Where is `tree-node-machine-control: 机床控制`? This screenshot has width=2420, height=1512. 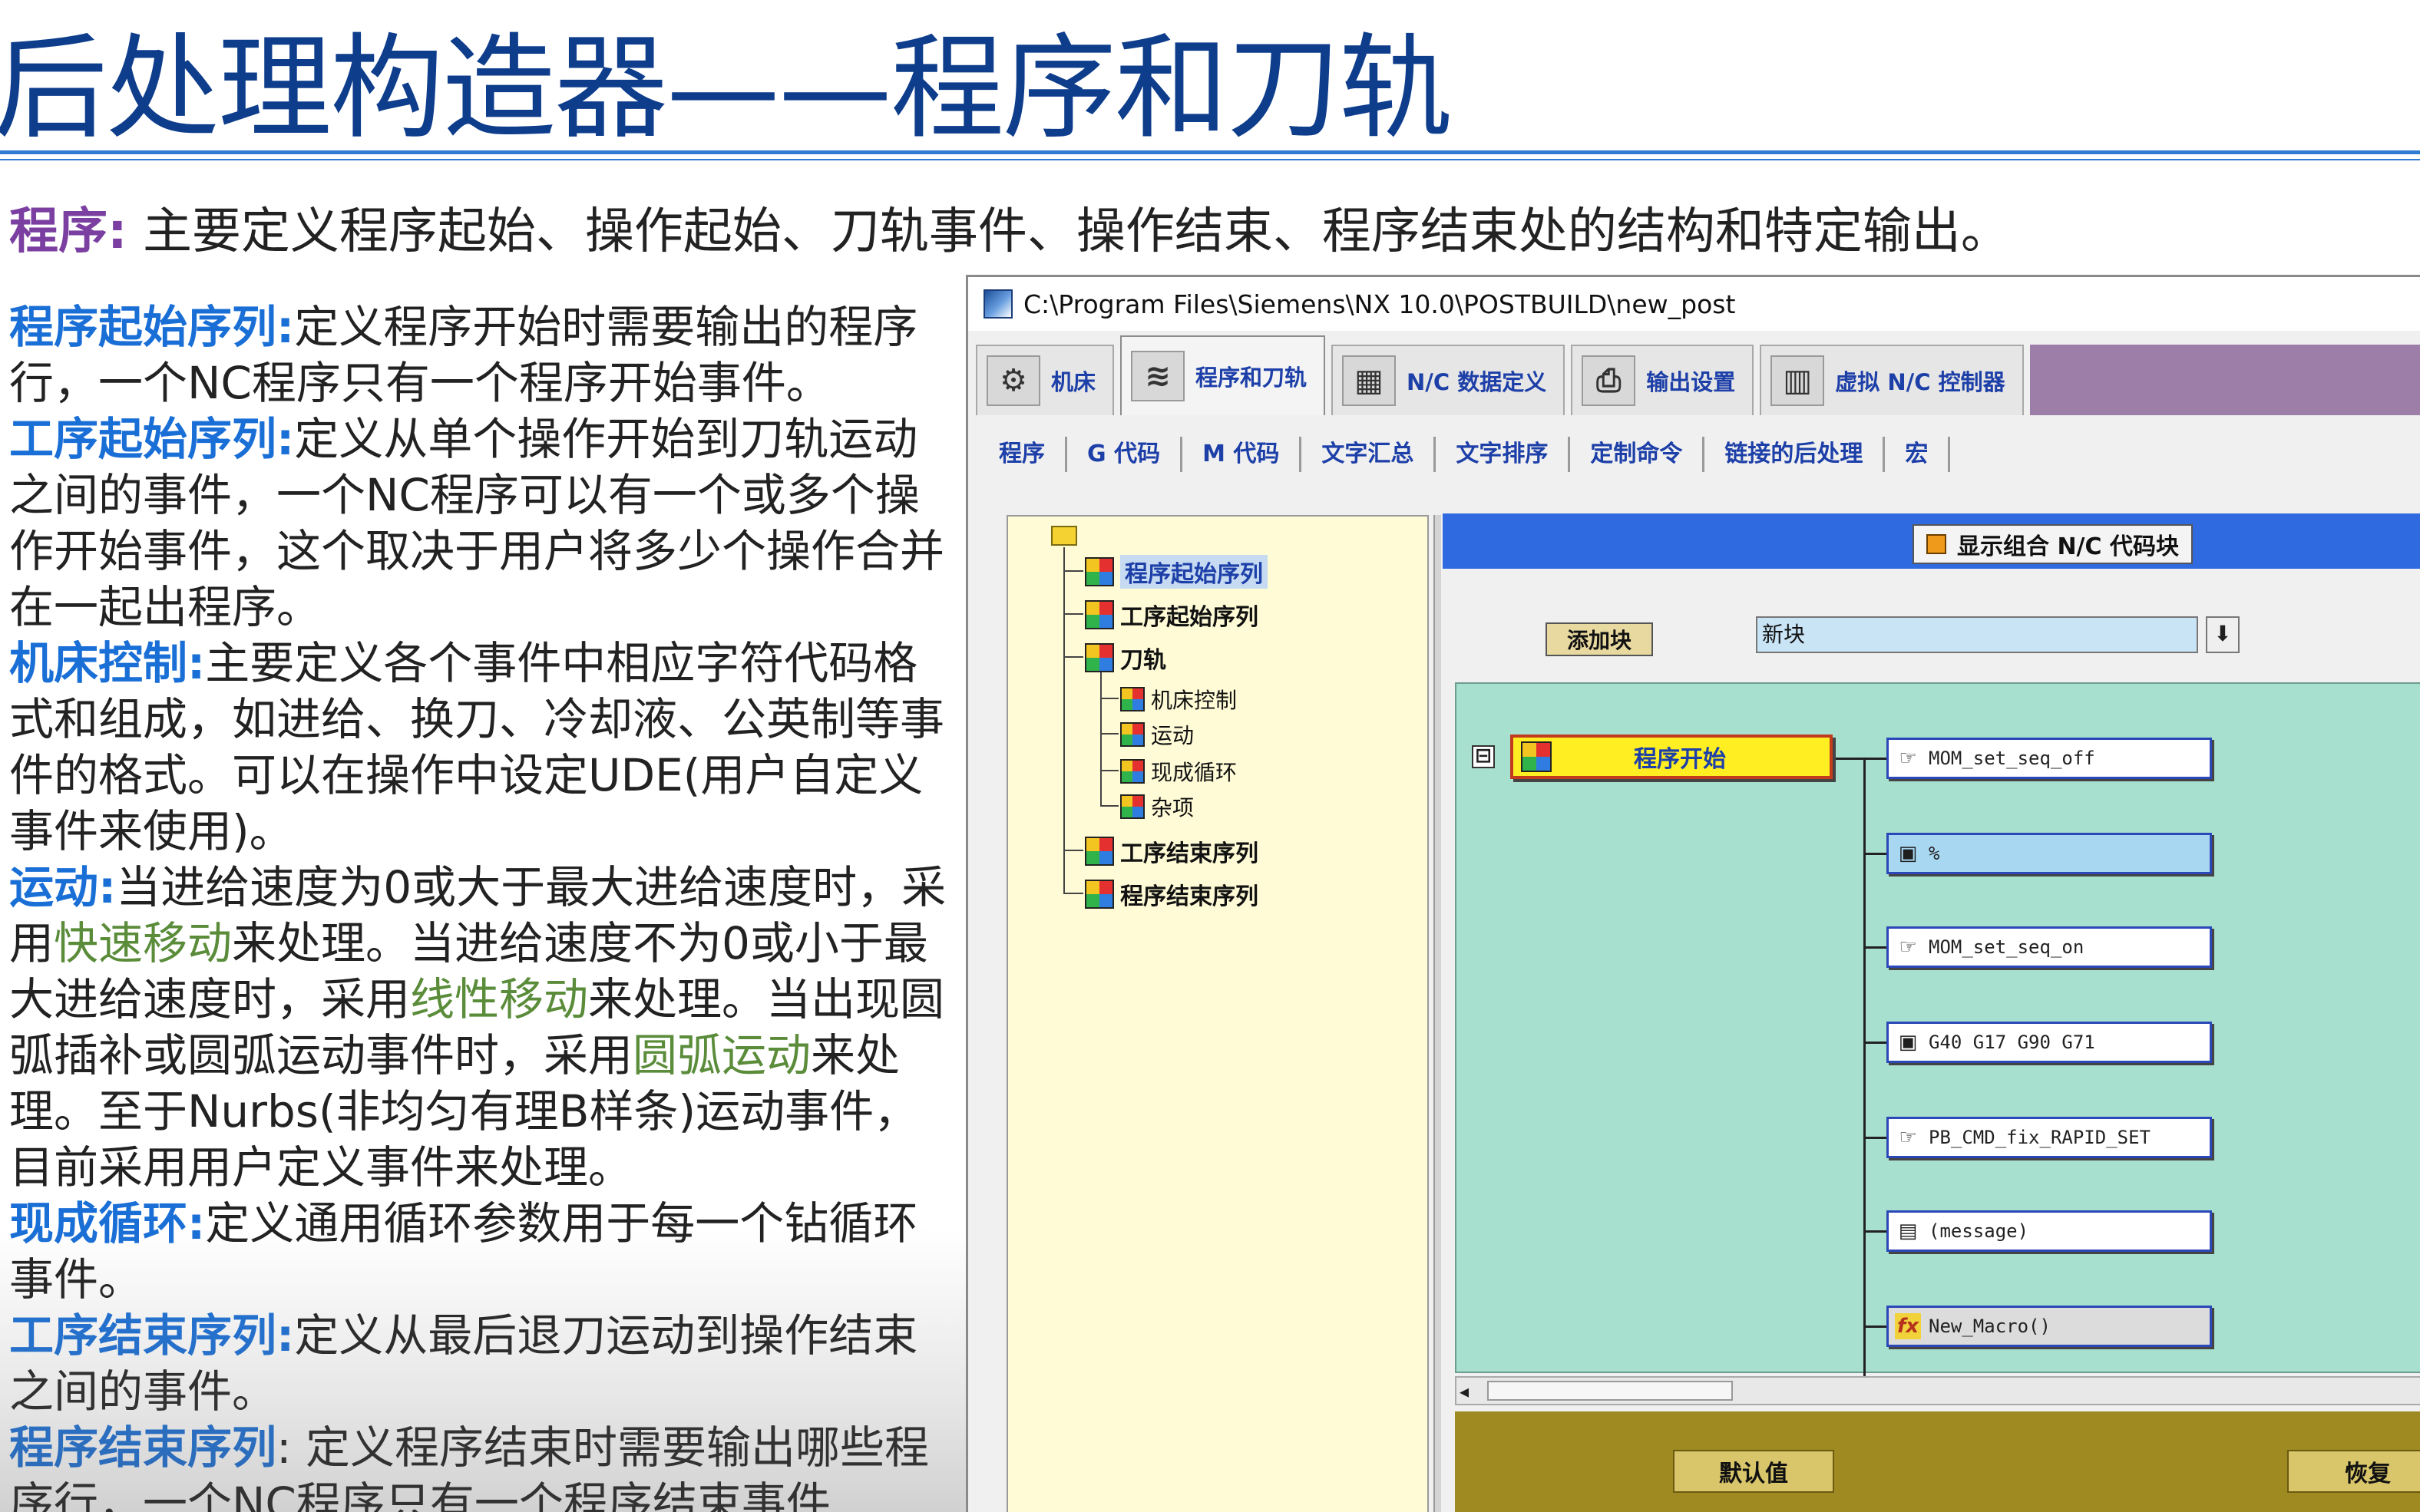 tree-node-machine-control: 机床控制 is located at coordinates (1178, 700).